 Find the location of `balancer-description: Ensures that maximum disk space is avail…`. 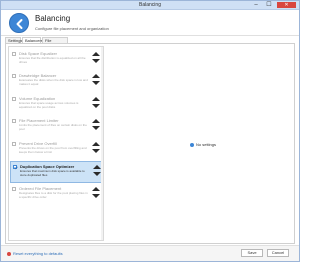

balancer-description: Ensures that maximum disk space is avail… is located at coordinates (52, 173).